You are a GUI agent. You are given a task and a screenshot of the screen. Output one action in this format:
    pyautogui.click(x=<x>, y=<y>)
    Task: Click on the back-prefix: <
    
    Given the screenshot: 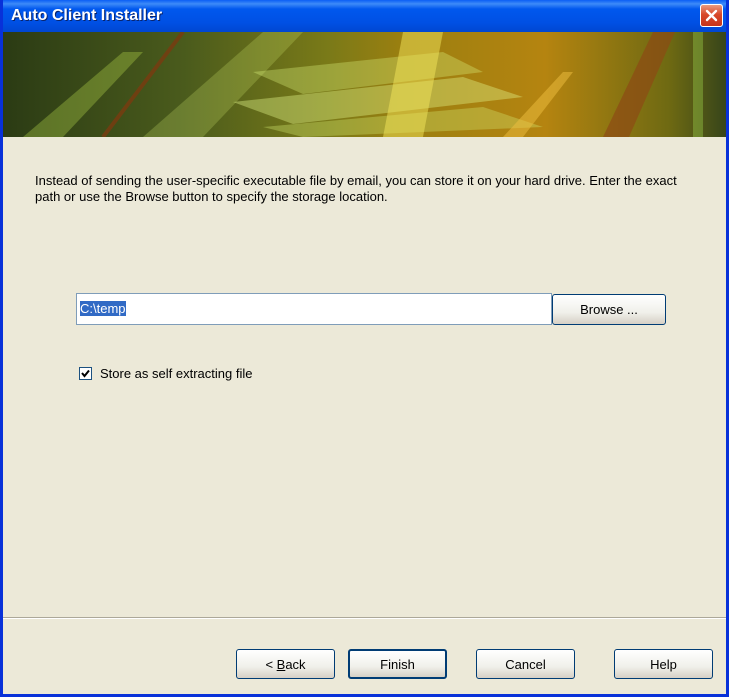 What is the action you would take?
    pyautogui.click(x=271, y=664)
    